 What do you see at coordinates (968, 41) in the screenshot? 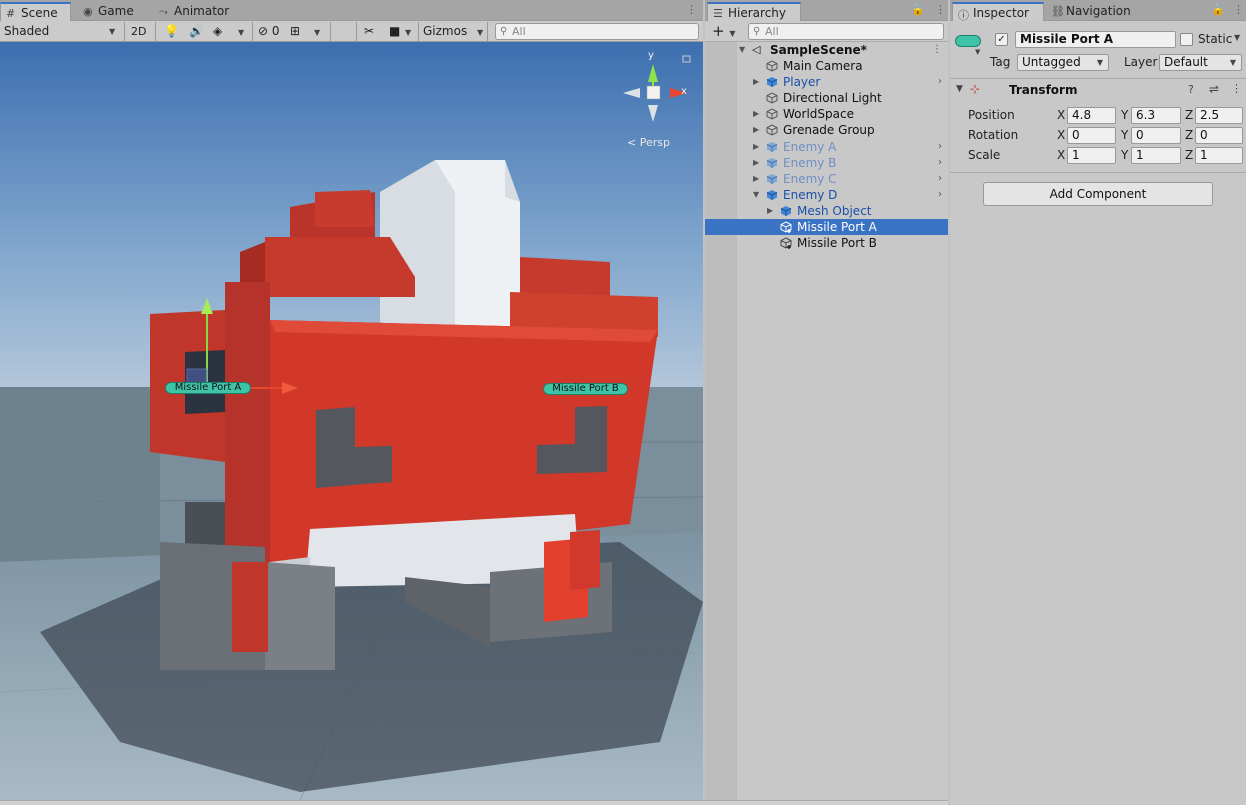
I see `object-icon` at bounding box center [968, 41].